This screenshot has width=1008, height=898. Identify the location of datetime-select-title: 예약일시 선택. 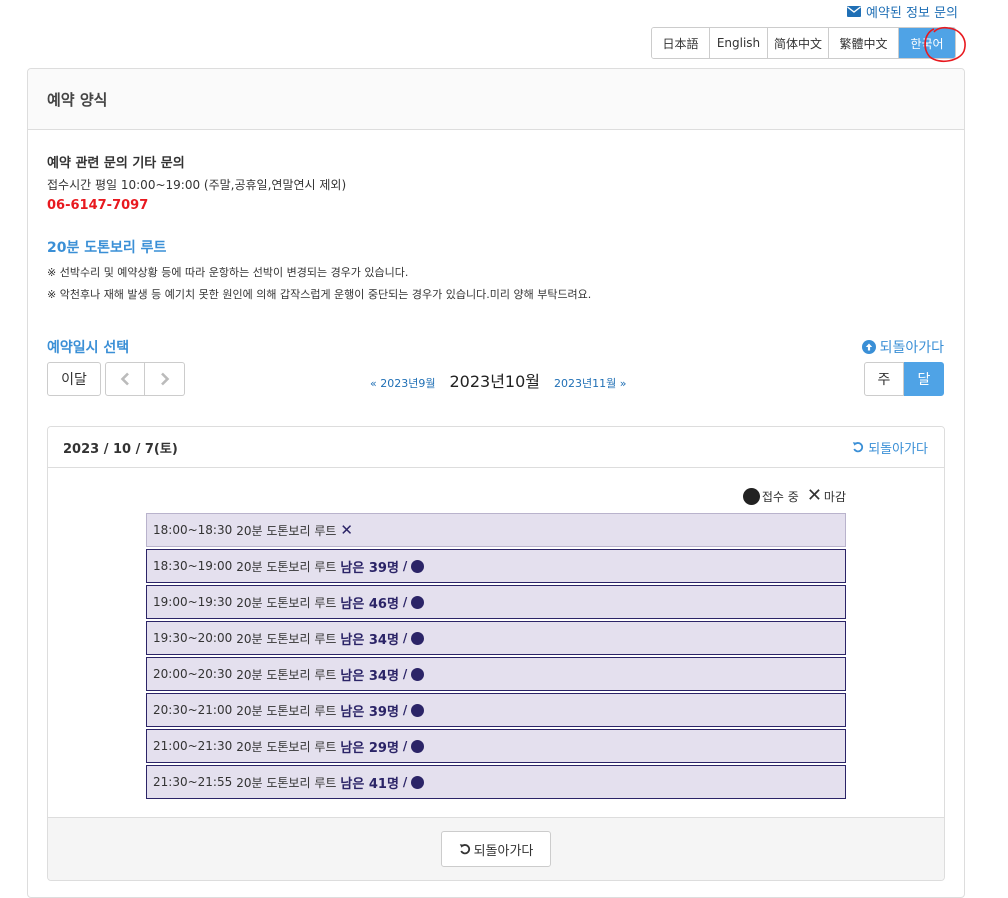
(88, 348).